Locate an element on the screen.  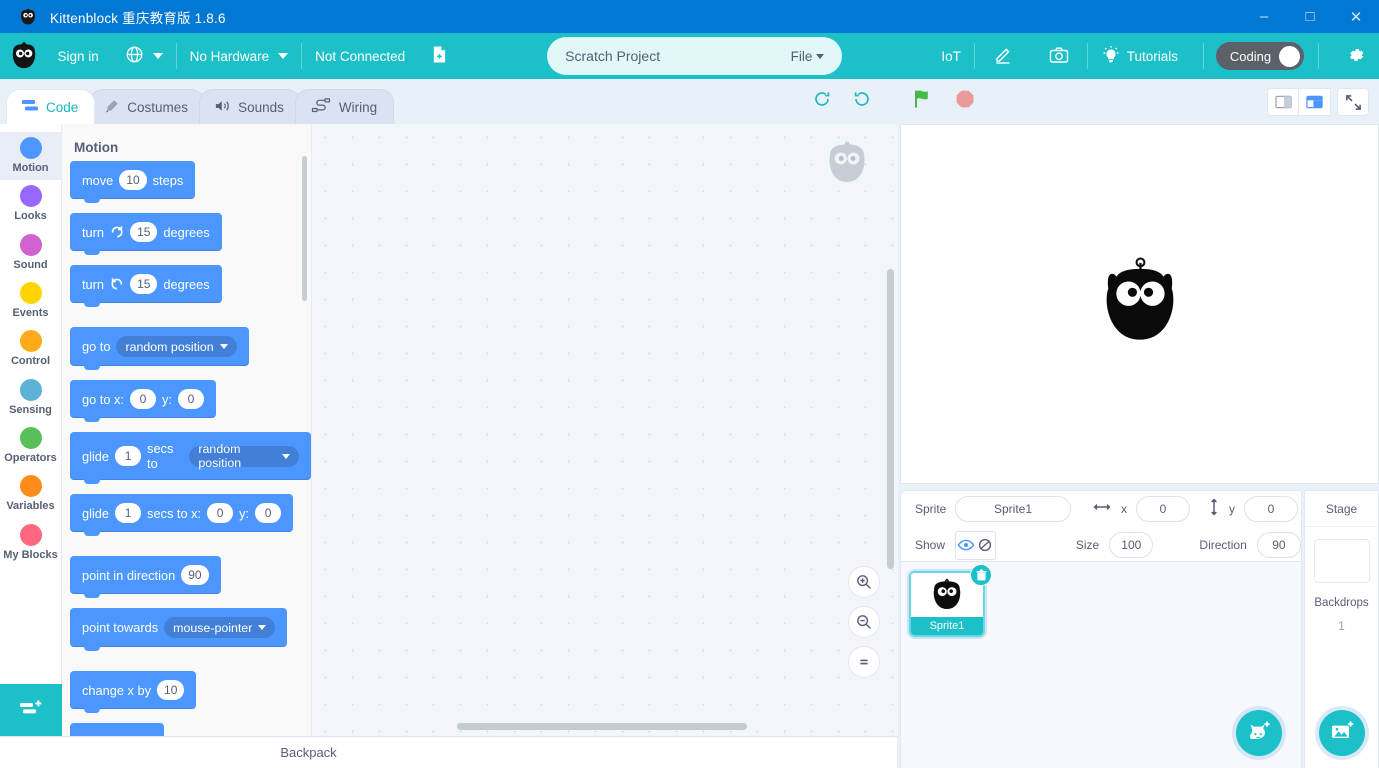
category-operators: Operators is located at coordinates (31, 446).